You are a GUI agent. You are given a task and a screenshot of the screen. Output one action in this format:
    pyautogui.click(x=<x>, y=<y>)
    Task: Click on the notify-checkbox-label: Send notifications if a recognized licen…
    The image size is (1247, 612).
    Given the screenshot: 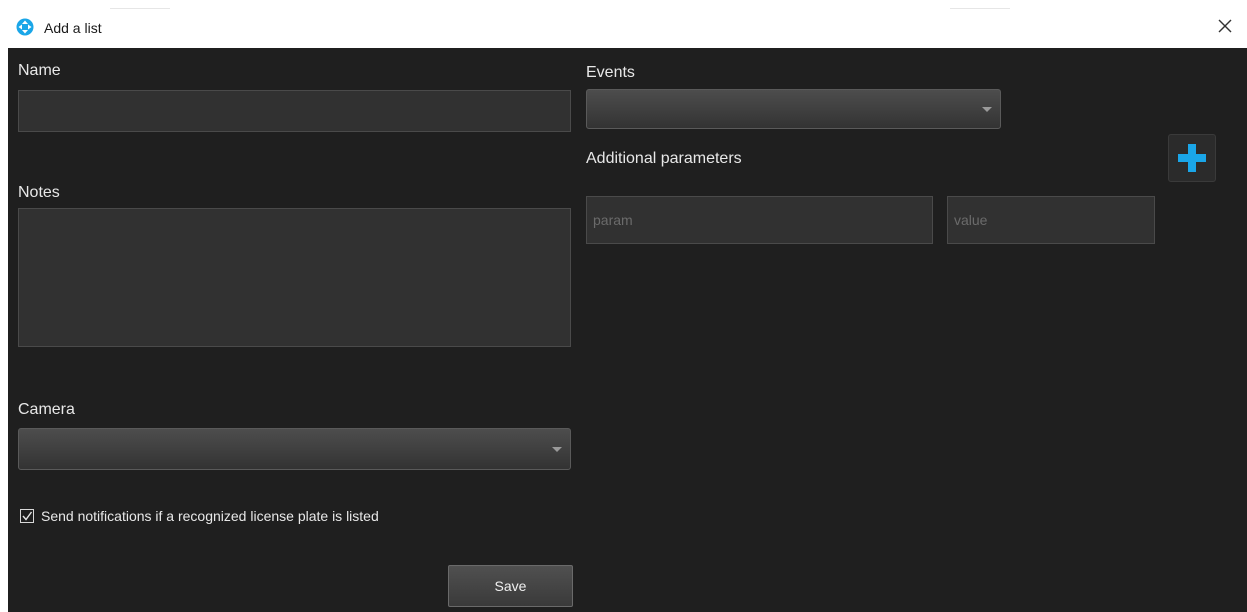 What is the action you would take?
    pyautogui.click(x=210, y=516)
    